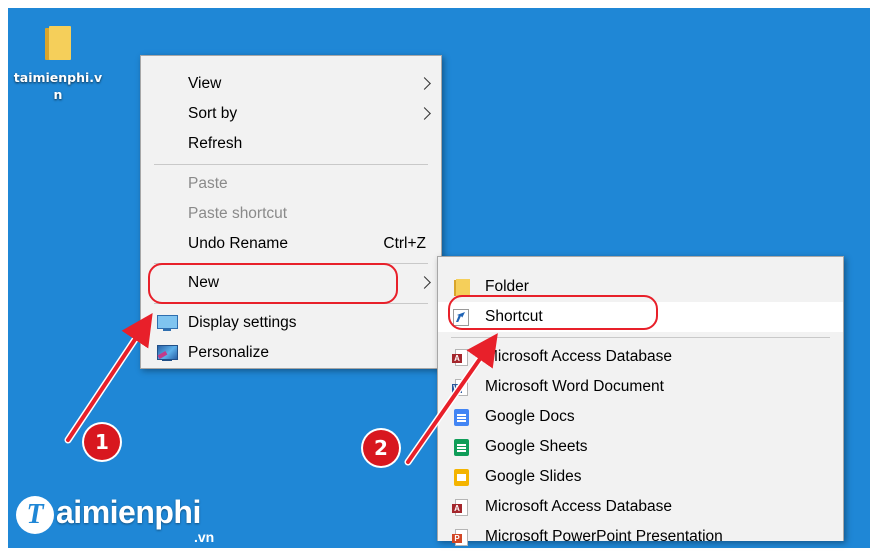 The height and width of the screenshot is (552, 870). I want to click on submenu-item-access-database: A Microsoft Access Database, so click(640, 357).